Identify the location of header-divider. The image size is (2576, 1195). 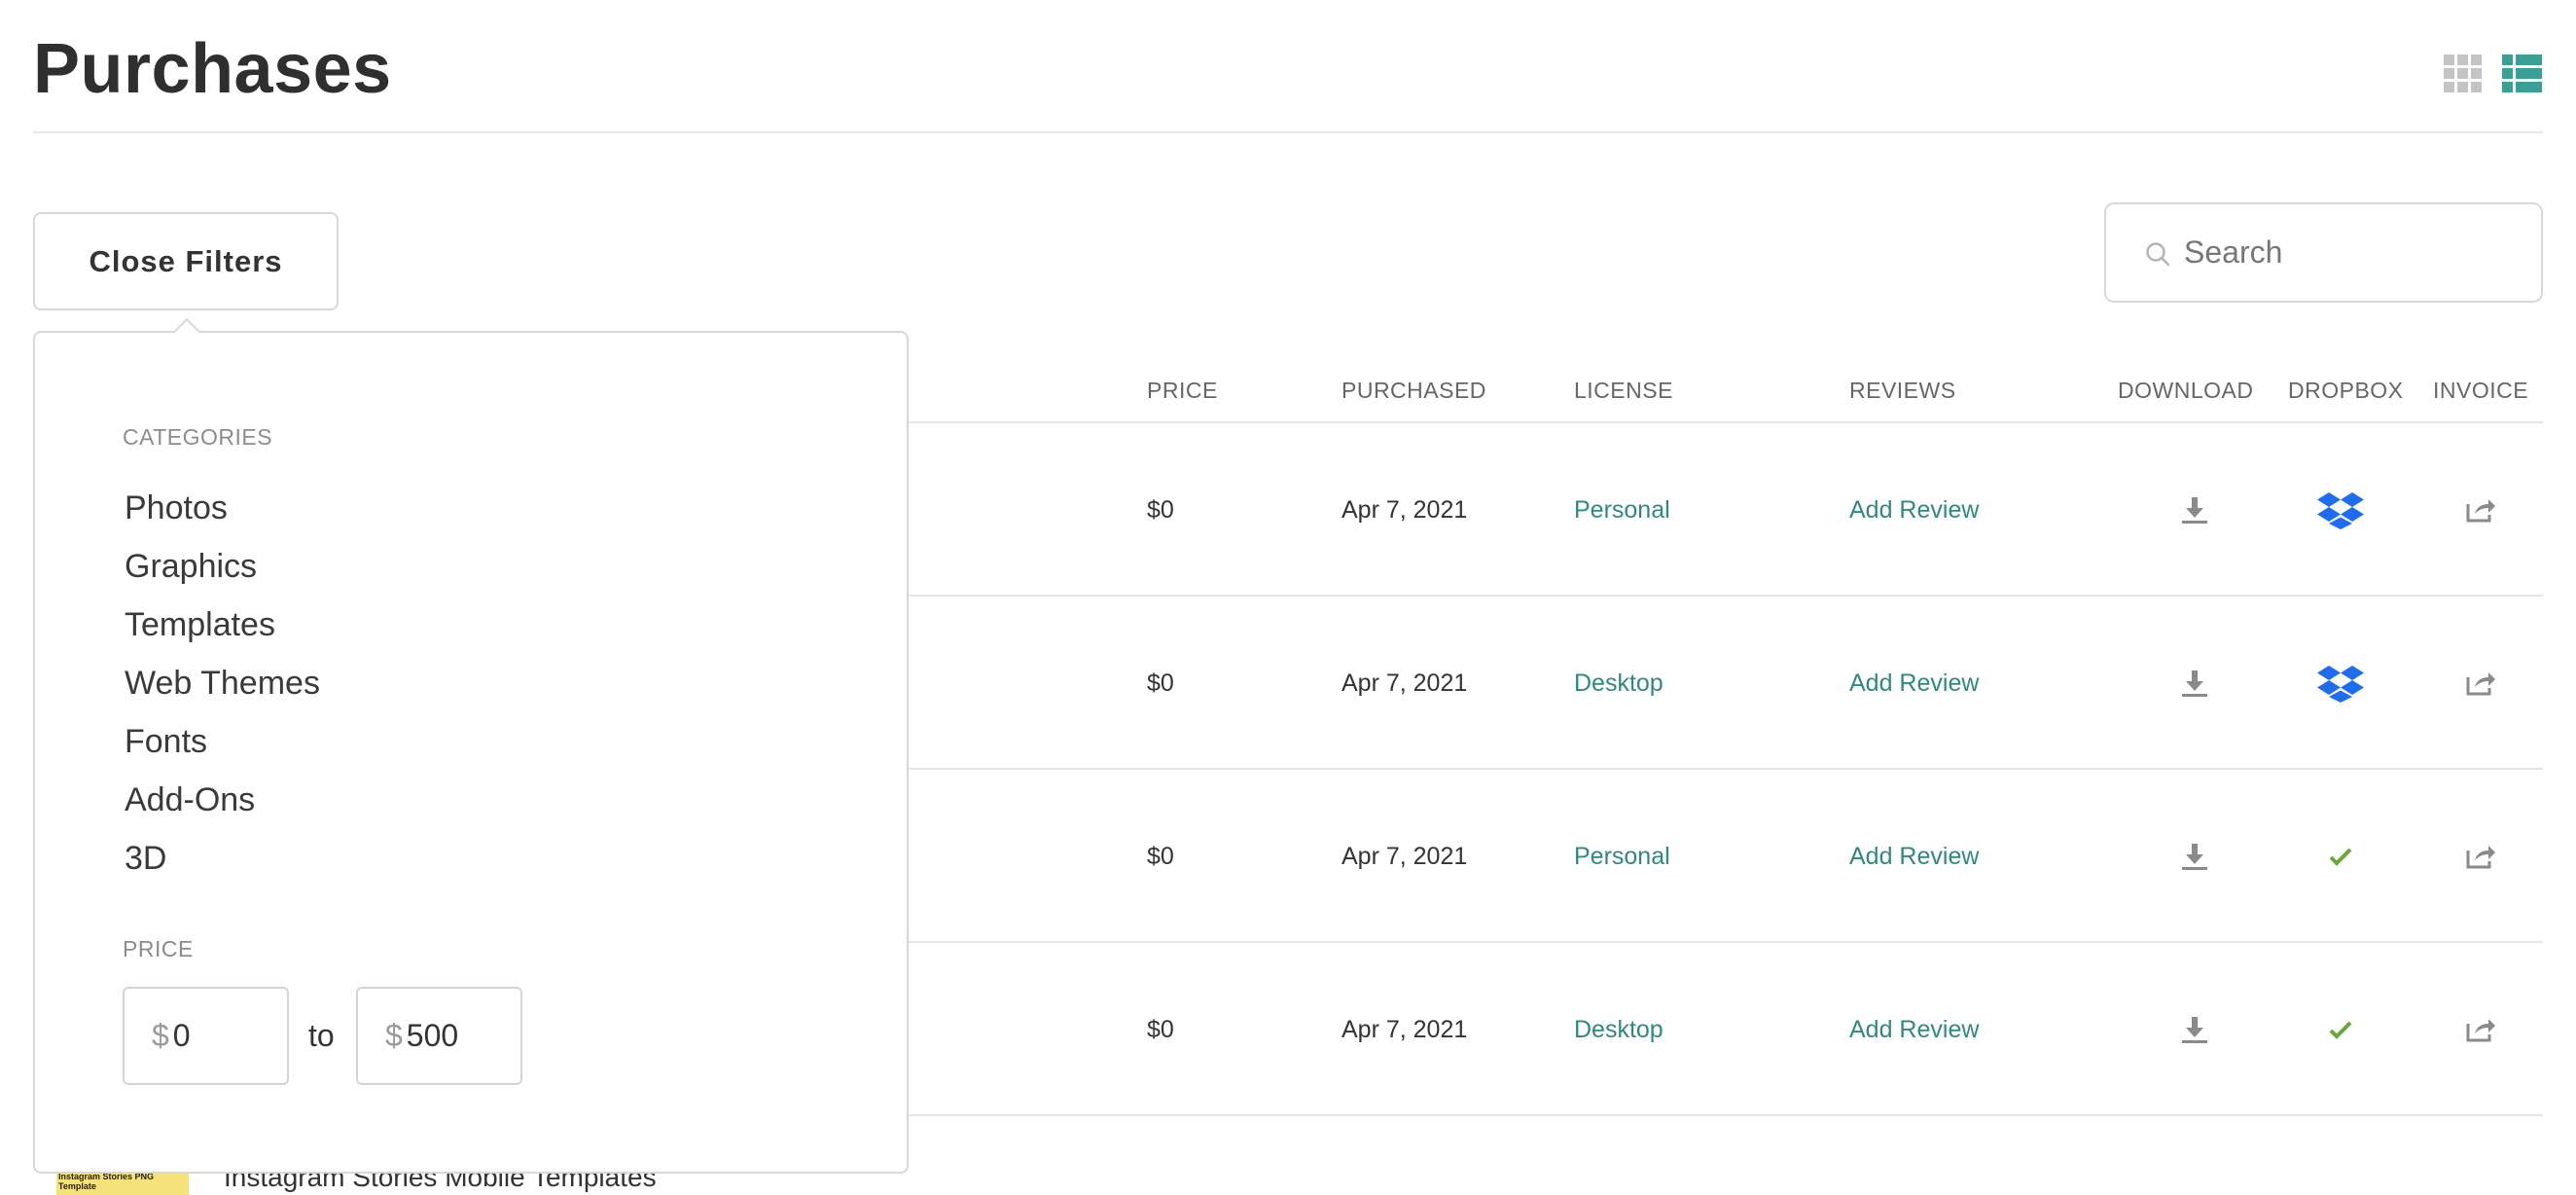
(1288, 132).